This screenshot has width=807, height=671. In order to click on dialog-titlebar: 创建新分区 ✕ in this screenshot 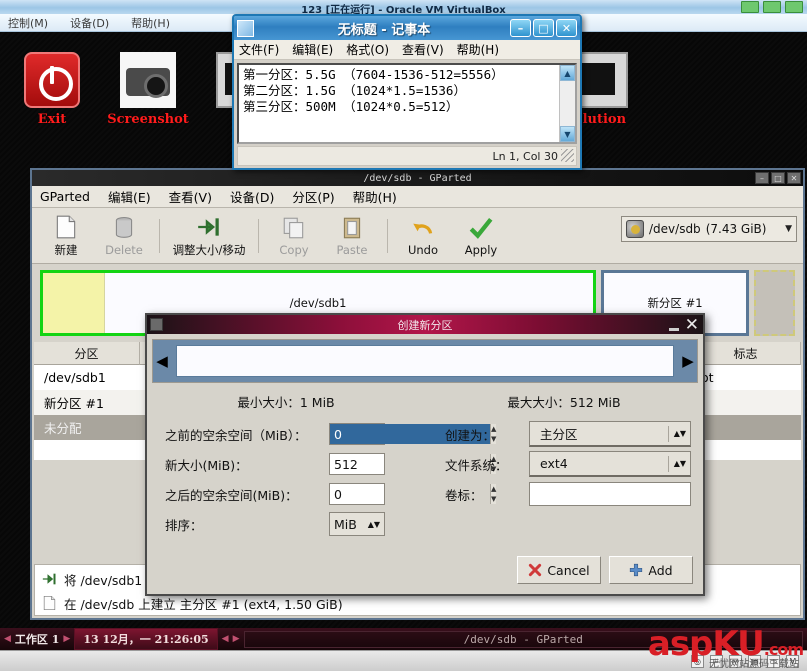, I will do `click(425, 324)`.